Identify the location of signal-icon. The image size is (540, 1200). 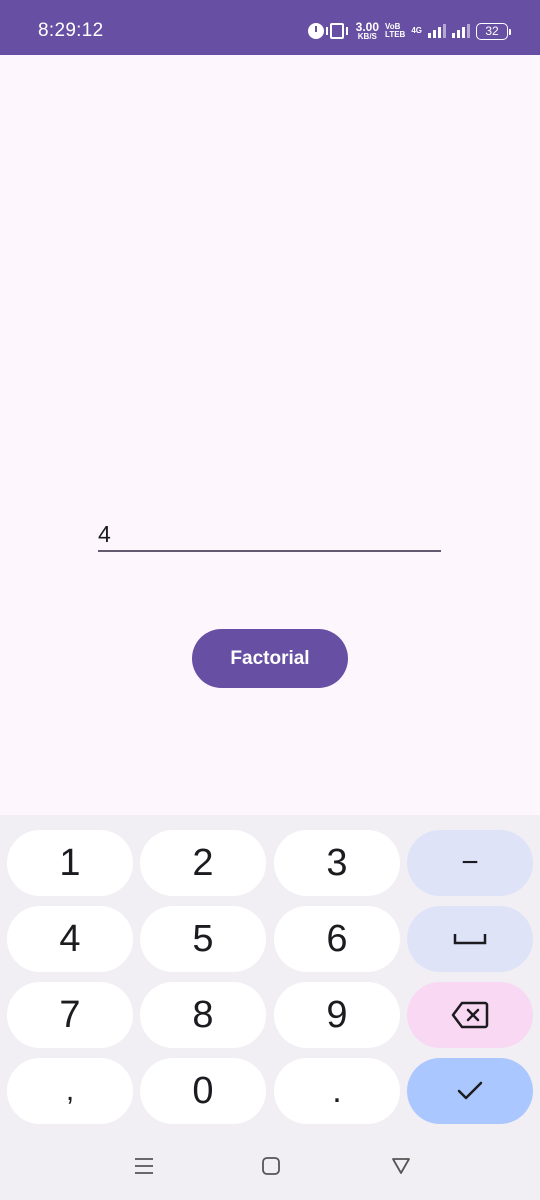
(437, 31).